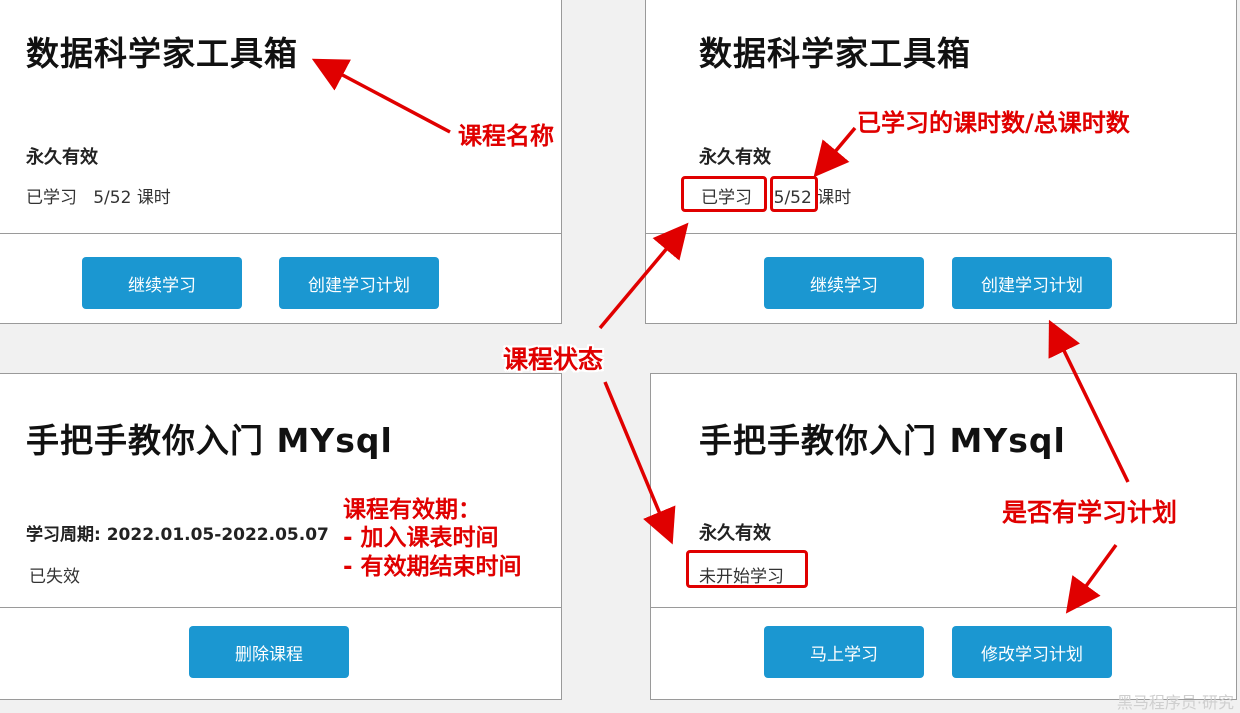 The height and width of the screenshot is (713, 1240). I want to click on annotation-lessons-ratio: 已学习的课时数/总课时数, so click(993, 123).